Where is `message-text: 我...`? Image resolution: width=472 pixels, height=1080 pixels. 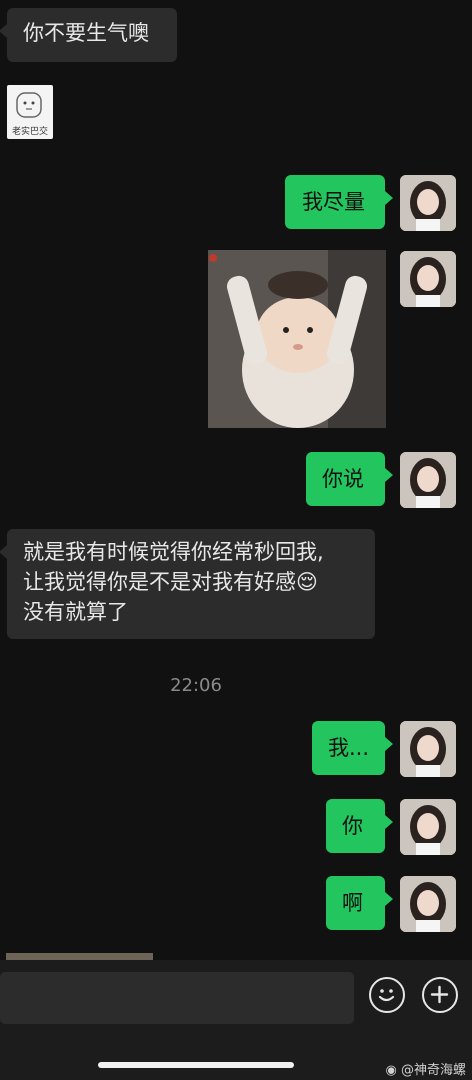 message-text: 我... is located at coordinates (349, 748).